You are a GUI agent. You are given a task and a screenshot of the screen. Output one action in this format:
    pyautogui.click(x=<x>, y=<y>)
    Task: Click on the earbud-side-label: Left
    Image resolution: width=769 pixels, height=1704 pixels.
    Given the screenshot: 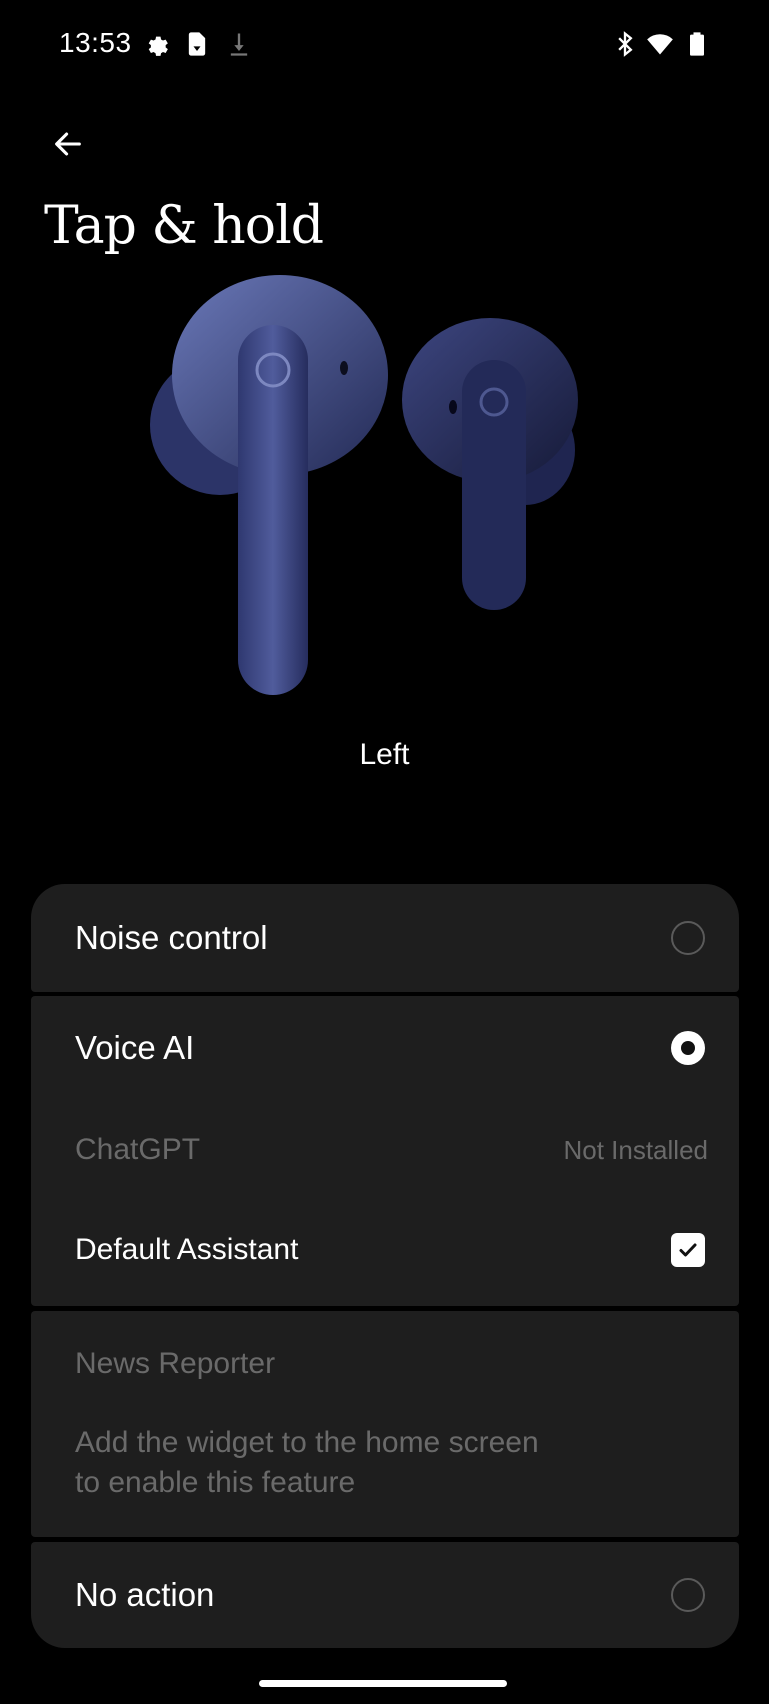 What is the action you would take?
    pyautogui.click(x=384, y=754)
    